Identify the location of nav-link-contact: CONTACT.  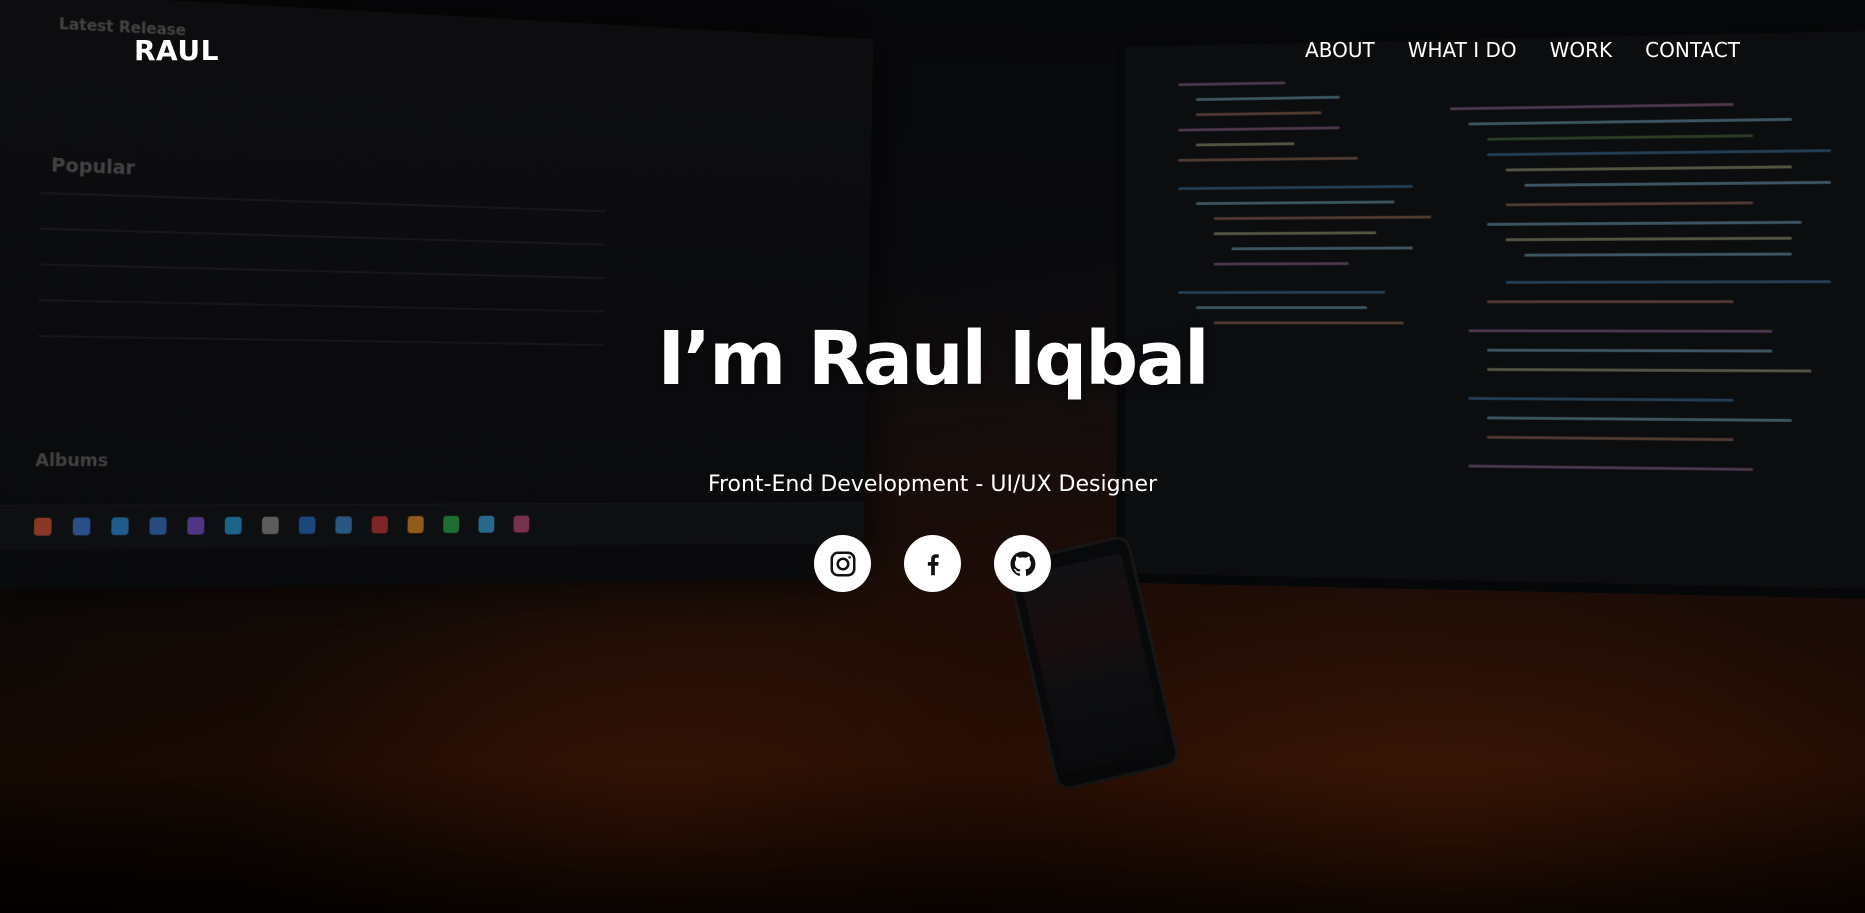
(1692, 50).